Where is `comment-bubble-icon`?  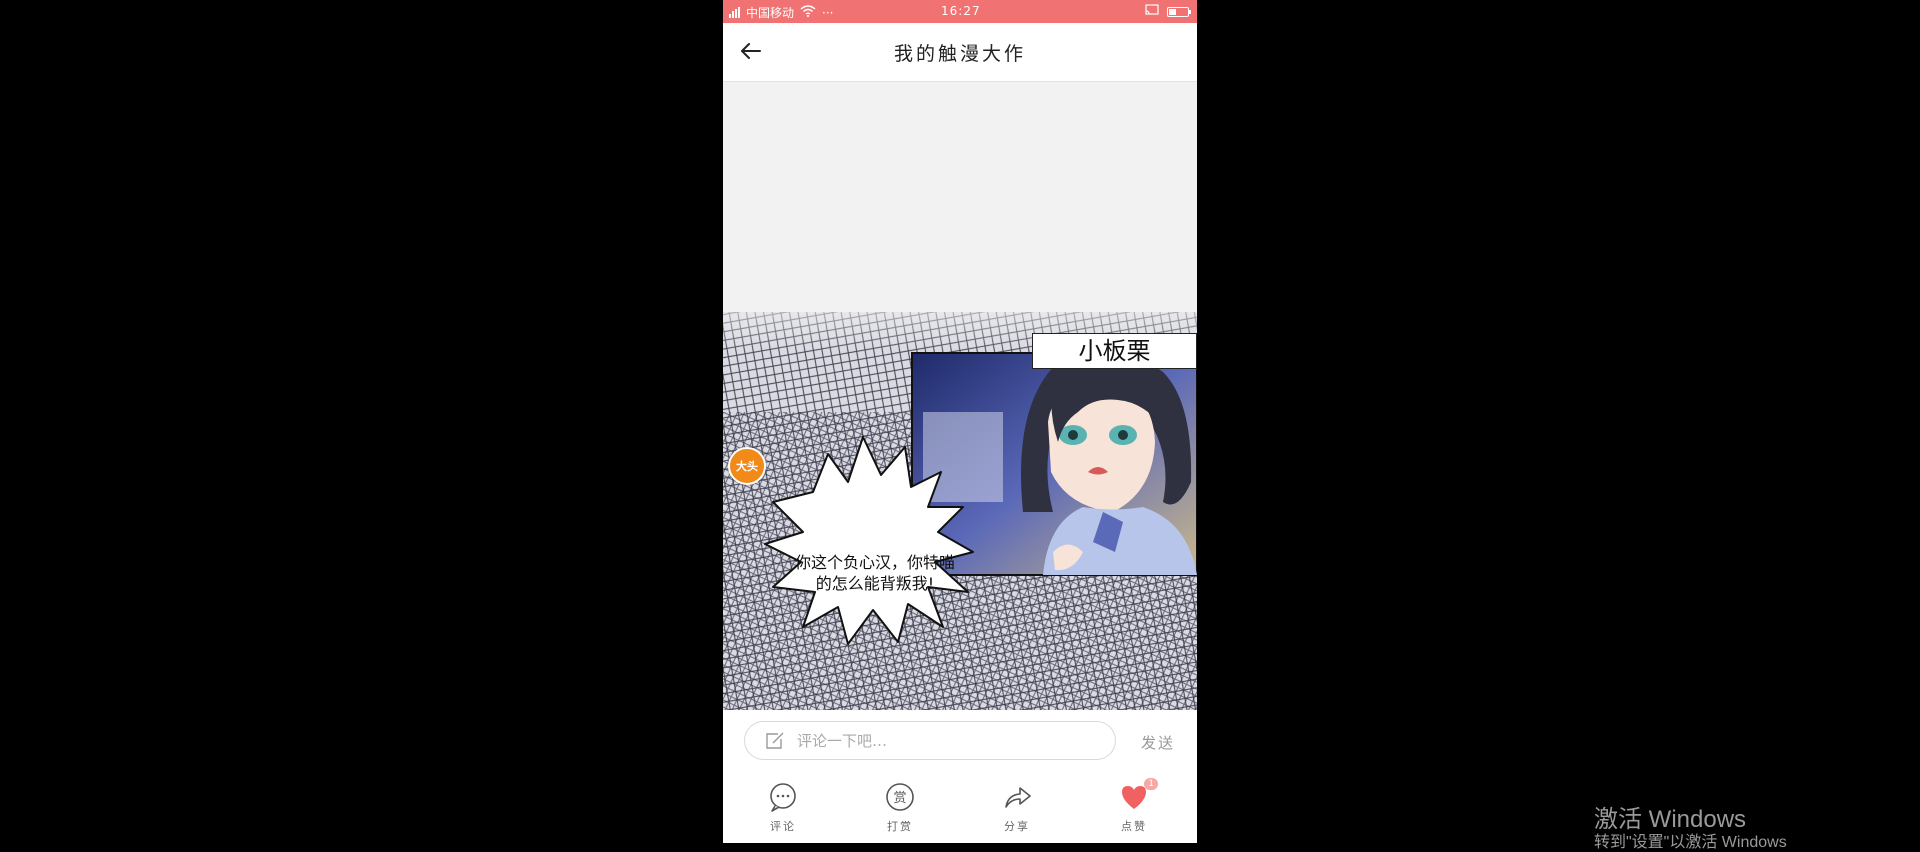
comment-bubble-icon is located at coordinates (783, 797).